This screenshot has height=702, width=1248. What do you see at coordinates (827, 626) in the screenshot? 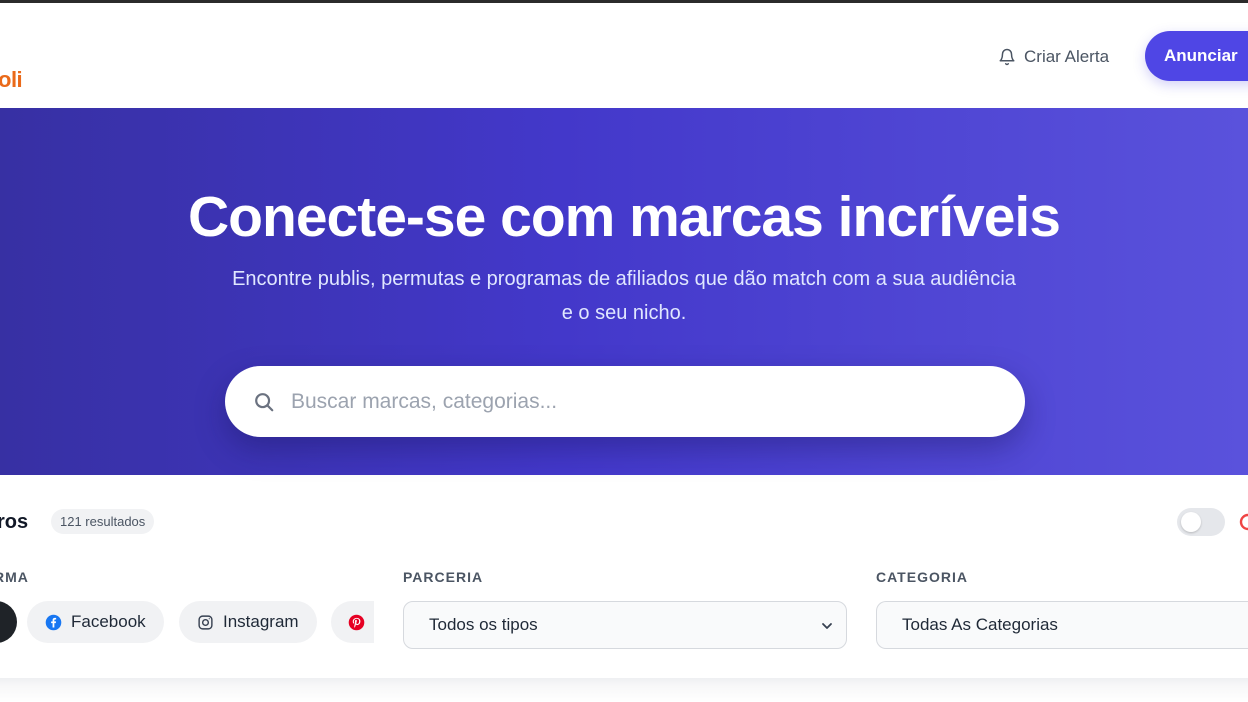
I see `chevron-down-icon` at bounding box center [827, 626].